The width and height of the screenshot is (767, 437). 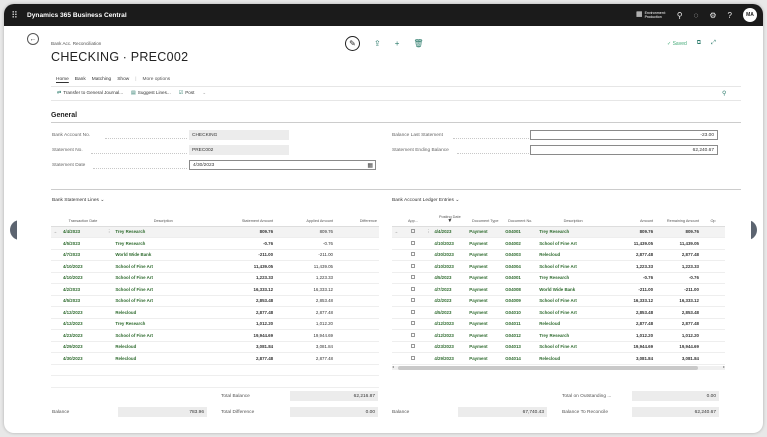 What do you see at coordinates (215, 358) in the screenshot?
I see `table-row: 4/30/2023 Relecloud 2,877.48 2,877.48` at bounding box center [215, 358].